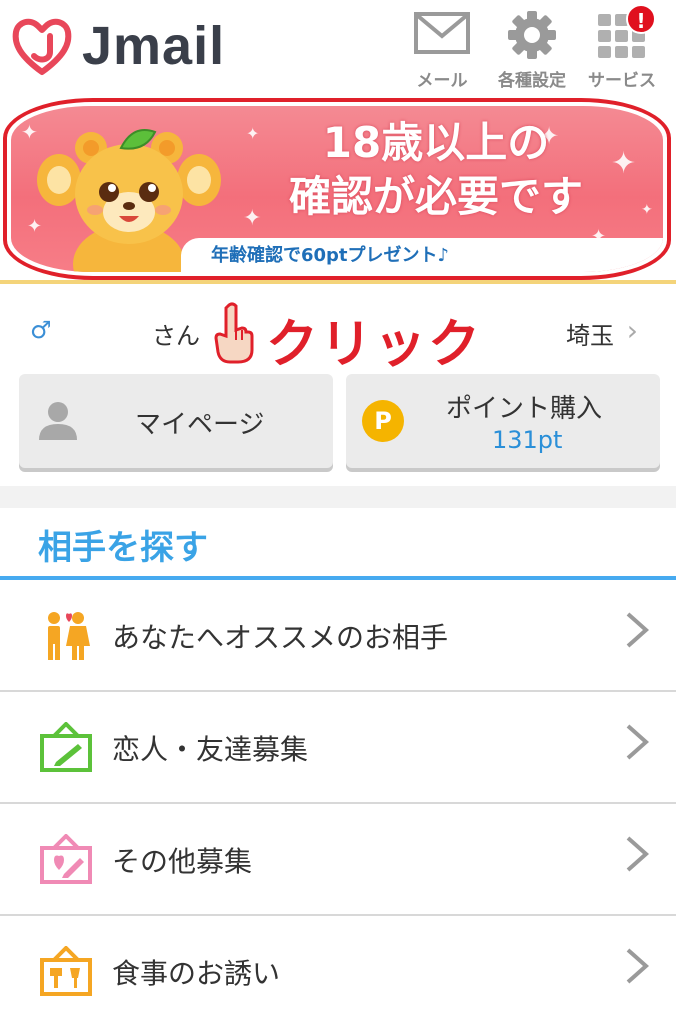  Describe the element at coordinates (41, 330) in the screenshot. I see `male-icon: ♂` at that location.